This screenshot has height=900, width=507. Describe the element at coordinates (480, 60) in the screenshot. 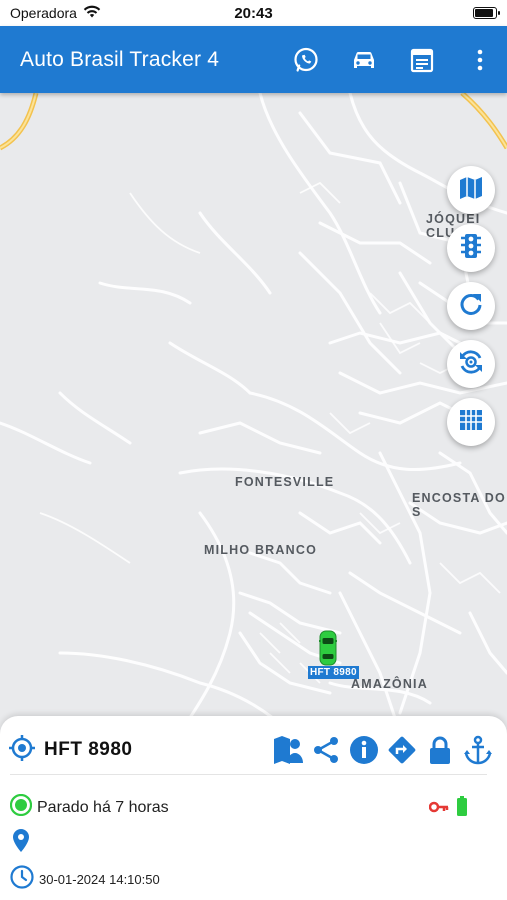

I see `more-vert-icon` at that location.